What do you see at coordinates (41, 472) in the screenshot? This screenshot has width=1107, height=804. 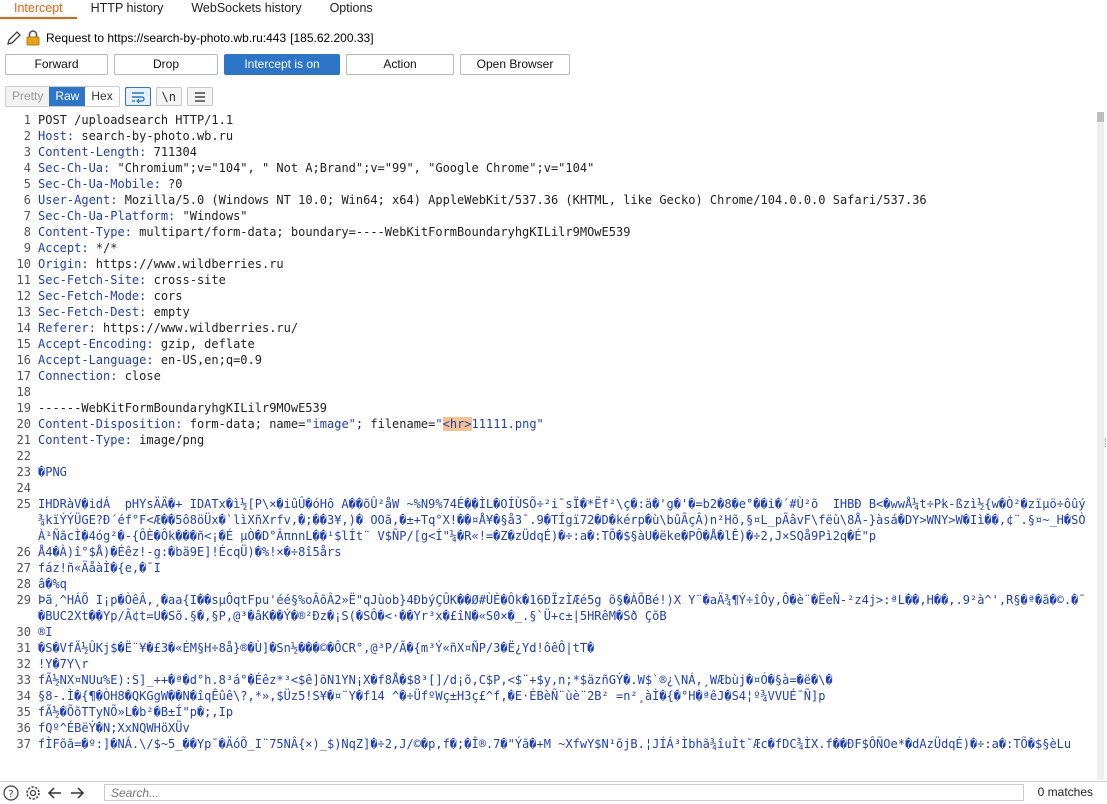 I see `code-line: 23 �PNG` at bounding box center [41, 472].